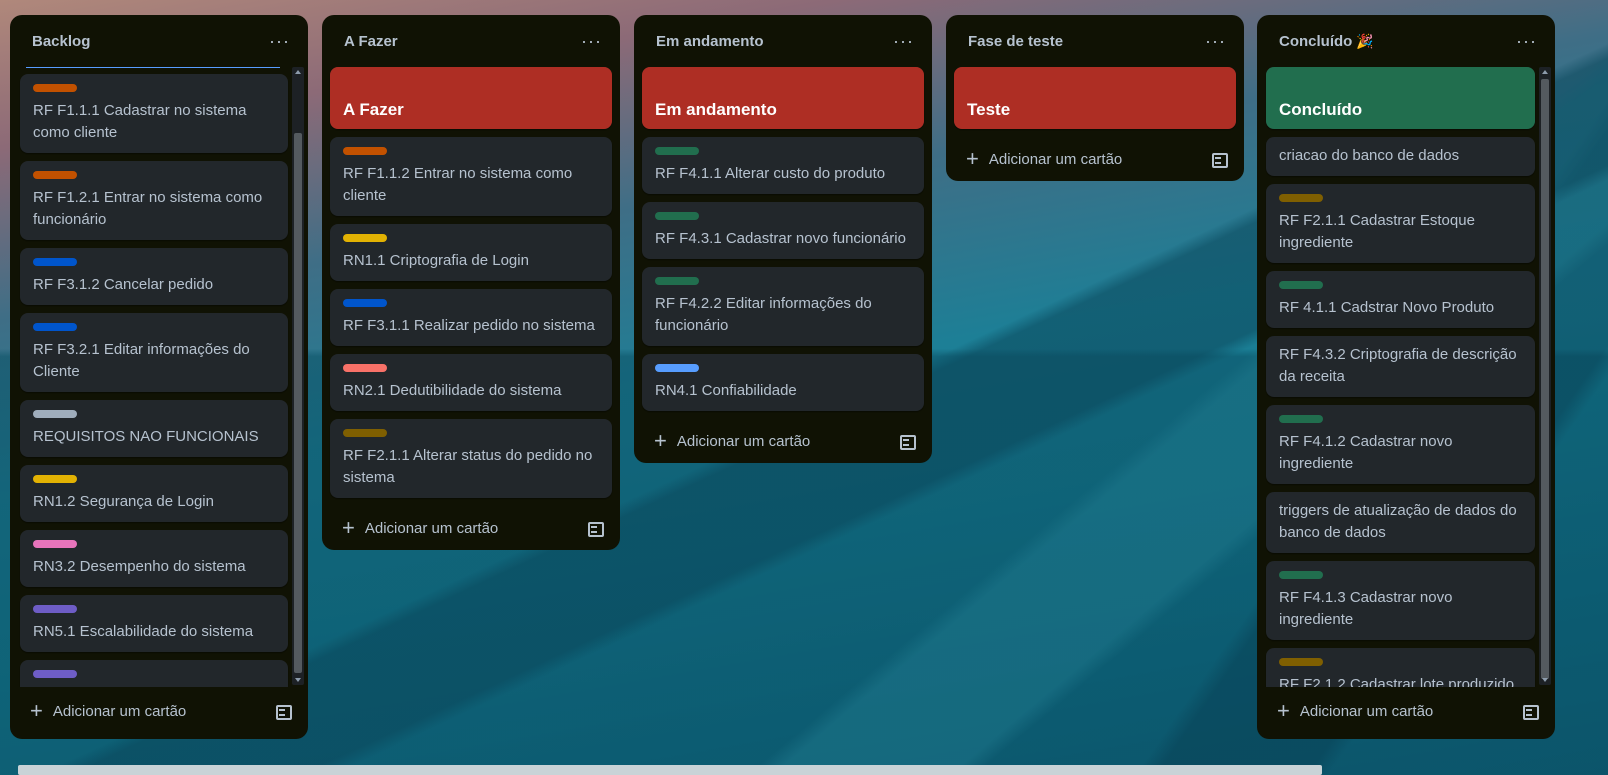 This screenshot has height=775, width=1608. What do you see at coordinates (783, 165) in the screenshot?
I see `card: RF F4.1.1 Alterar custo do produto` at bounding box center [783, 165].